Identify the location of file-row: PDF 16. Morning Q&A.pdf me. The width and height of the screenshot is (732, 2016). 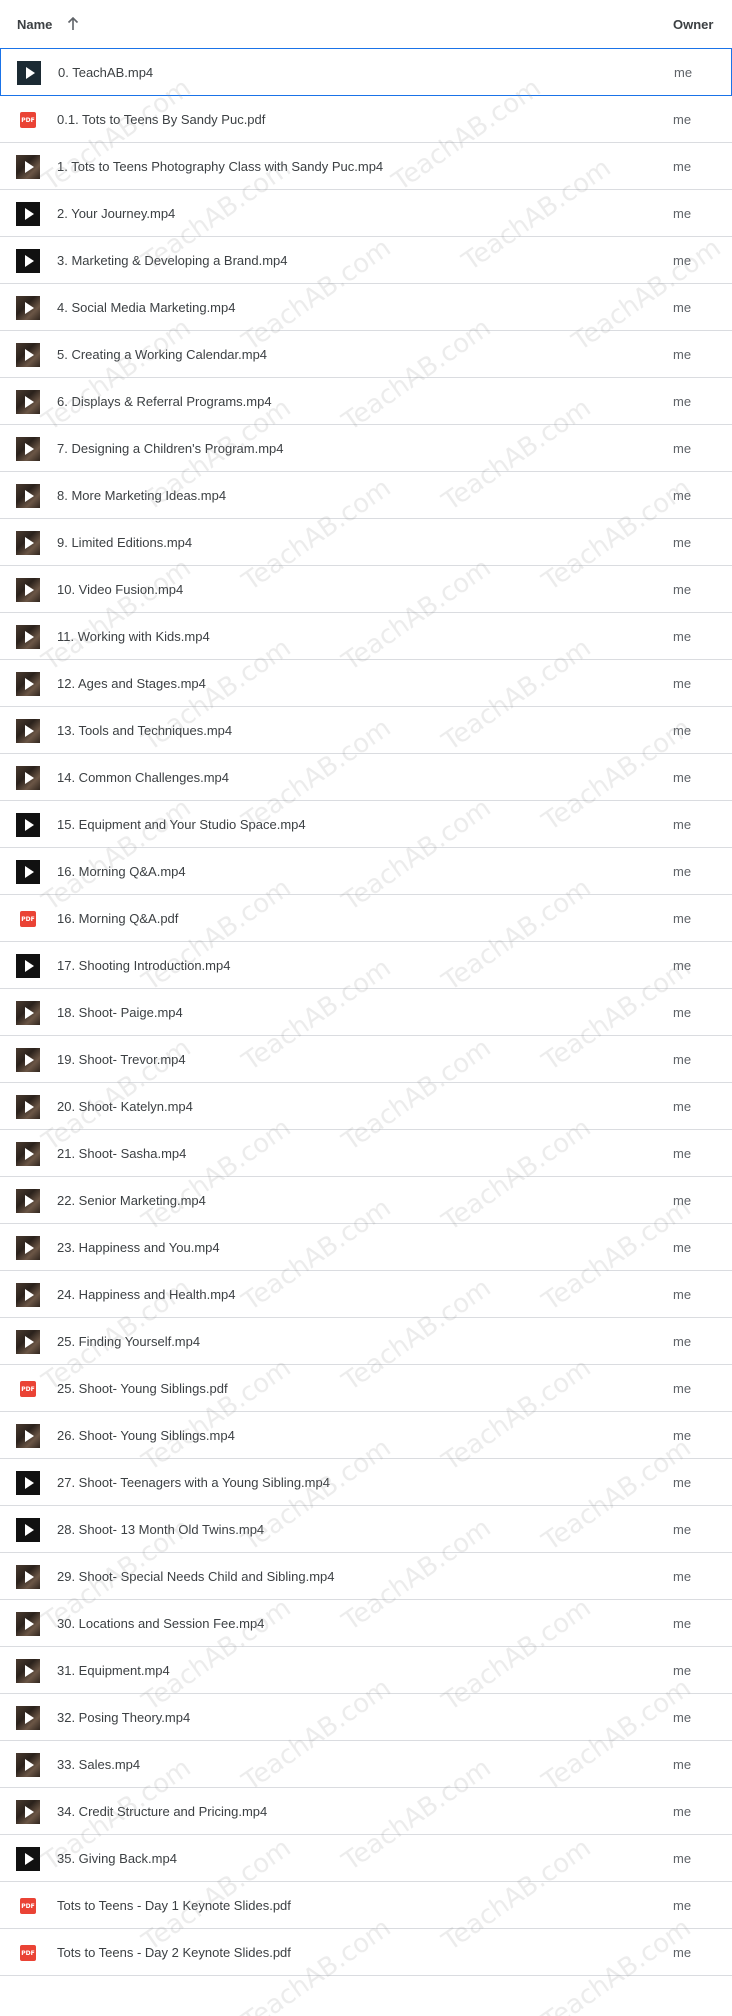
(366, 918).